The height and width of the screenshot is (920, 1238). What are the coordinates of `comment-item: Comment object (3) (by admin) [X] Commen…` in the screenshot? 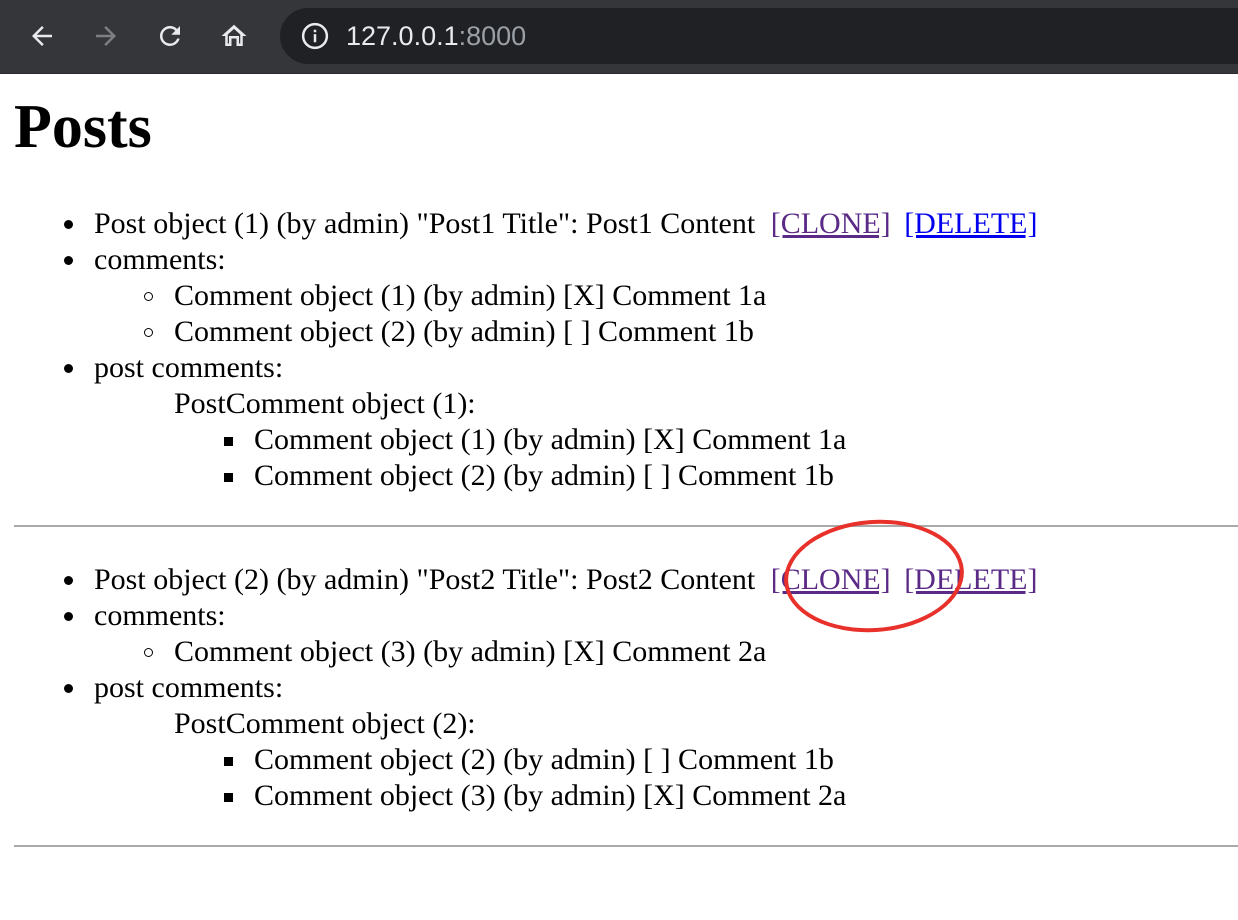 It's located at (619, 652).